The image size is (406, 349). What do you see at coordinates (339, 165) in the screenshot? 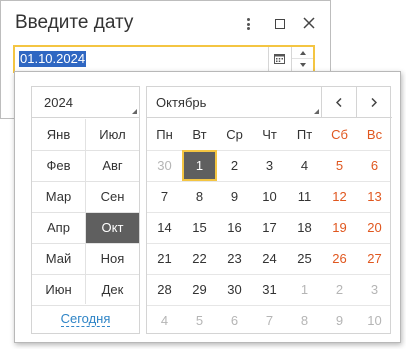
I see `day-cell: 5` at bounding box center [339, 165].